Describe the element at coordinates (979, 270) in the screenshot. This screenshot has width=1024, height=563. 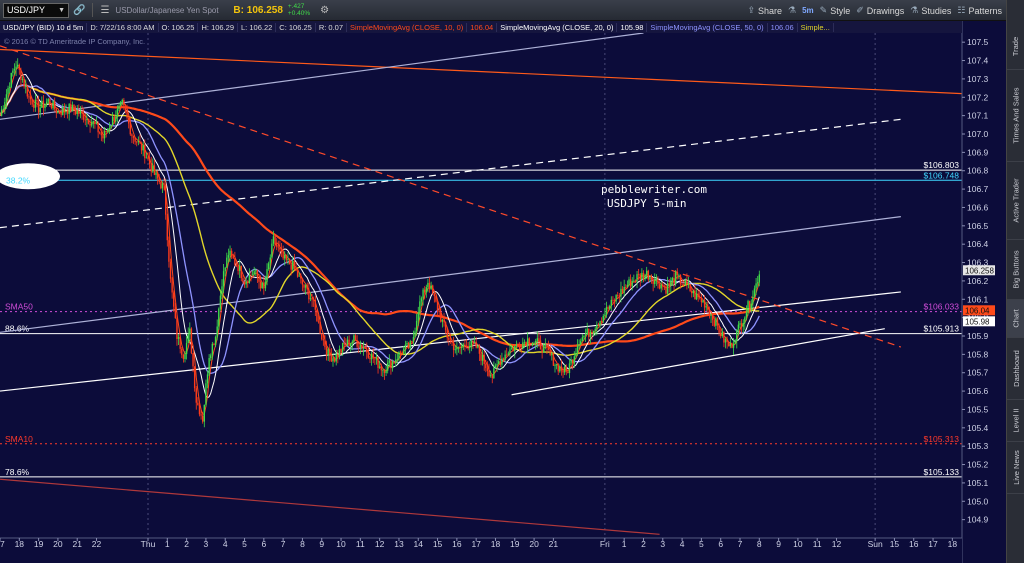
I see `price-badge-label: 106.258` at that location.